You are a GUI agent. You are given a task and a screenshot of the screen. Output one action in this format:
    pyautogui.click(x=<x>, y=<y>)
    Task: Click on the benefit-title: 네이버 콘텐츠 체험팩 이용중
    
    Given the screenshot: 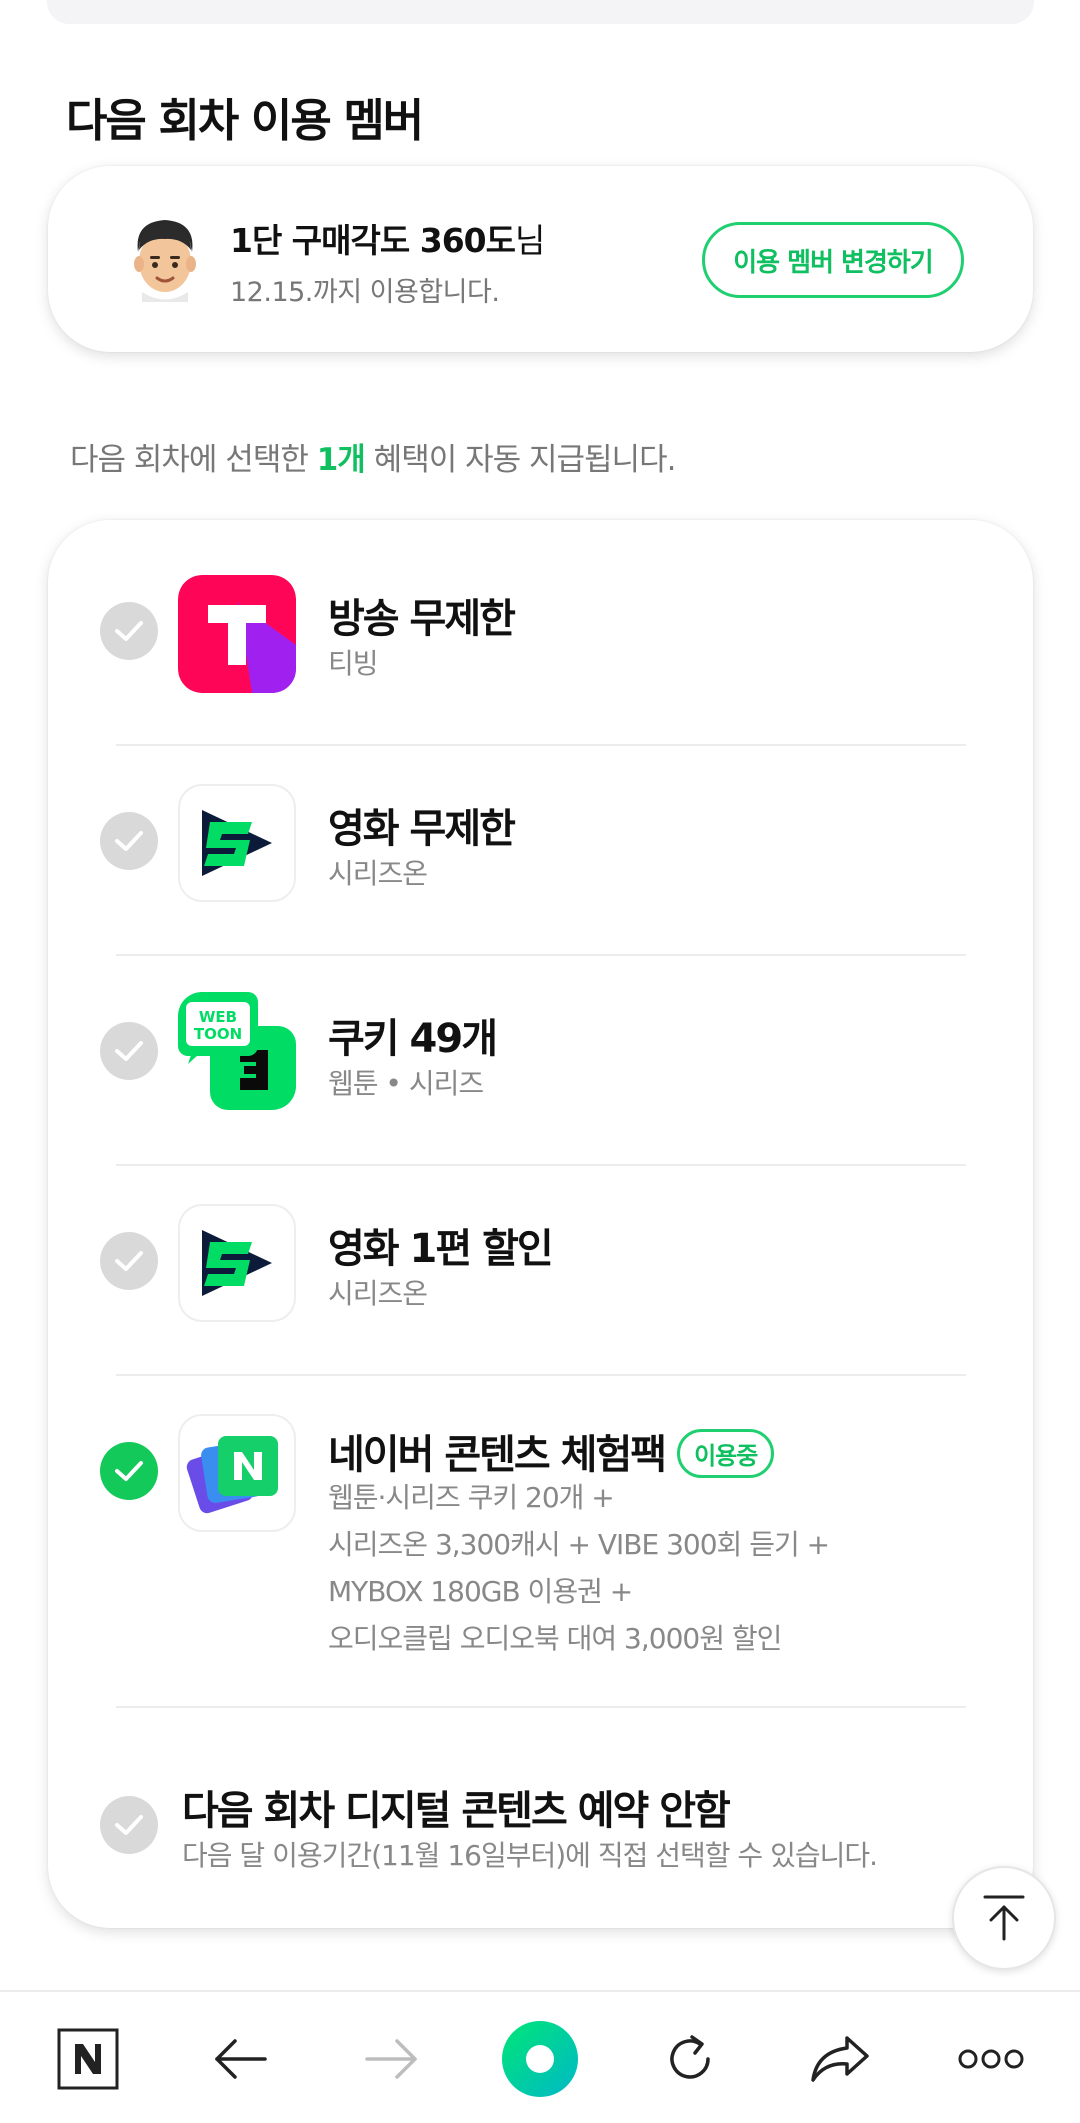 What is the action you would take?
    pyautogui.click(x=551, y=1452)
    